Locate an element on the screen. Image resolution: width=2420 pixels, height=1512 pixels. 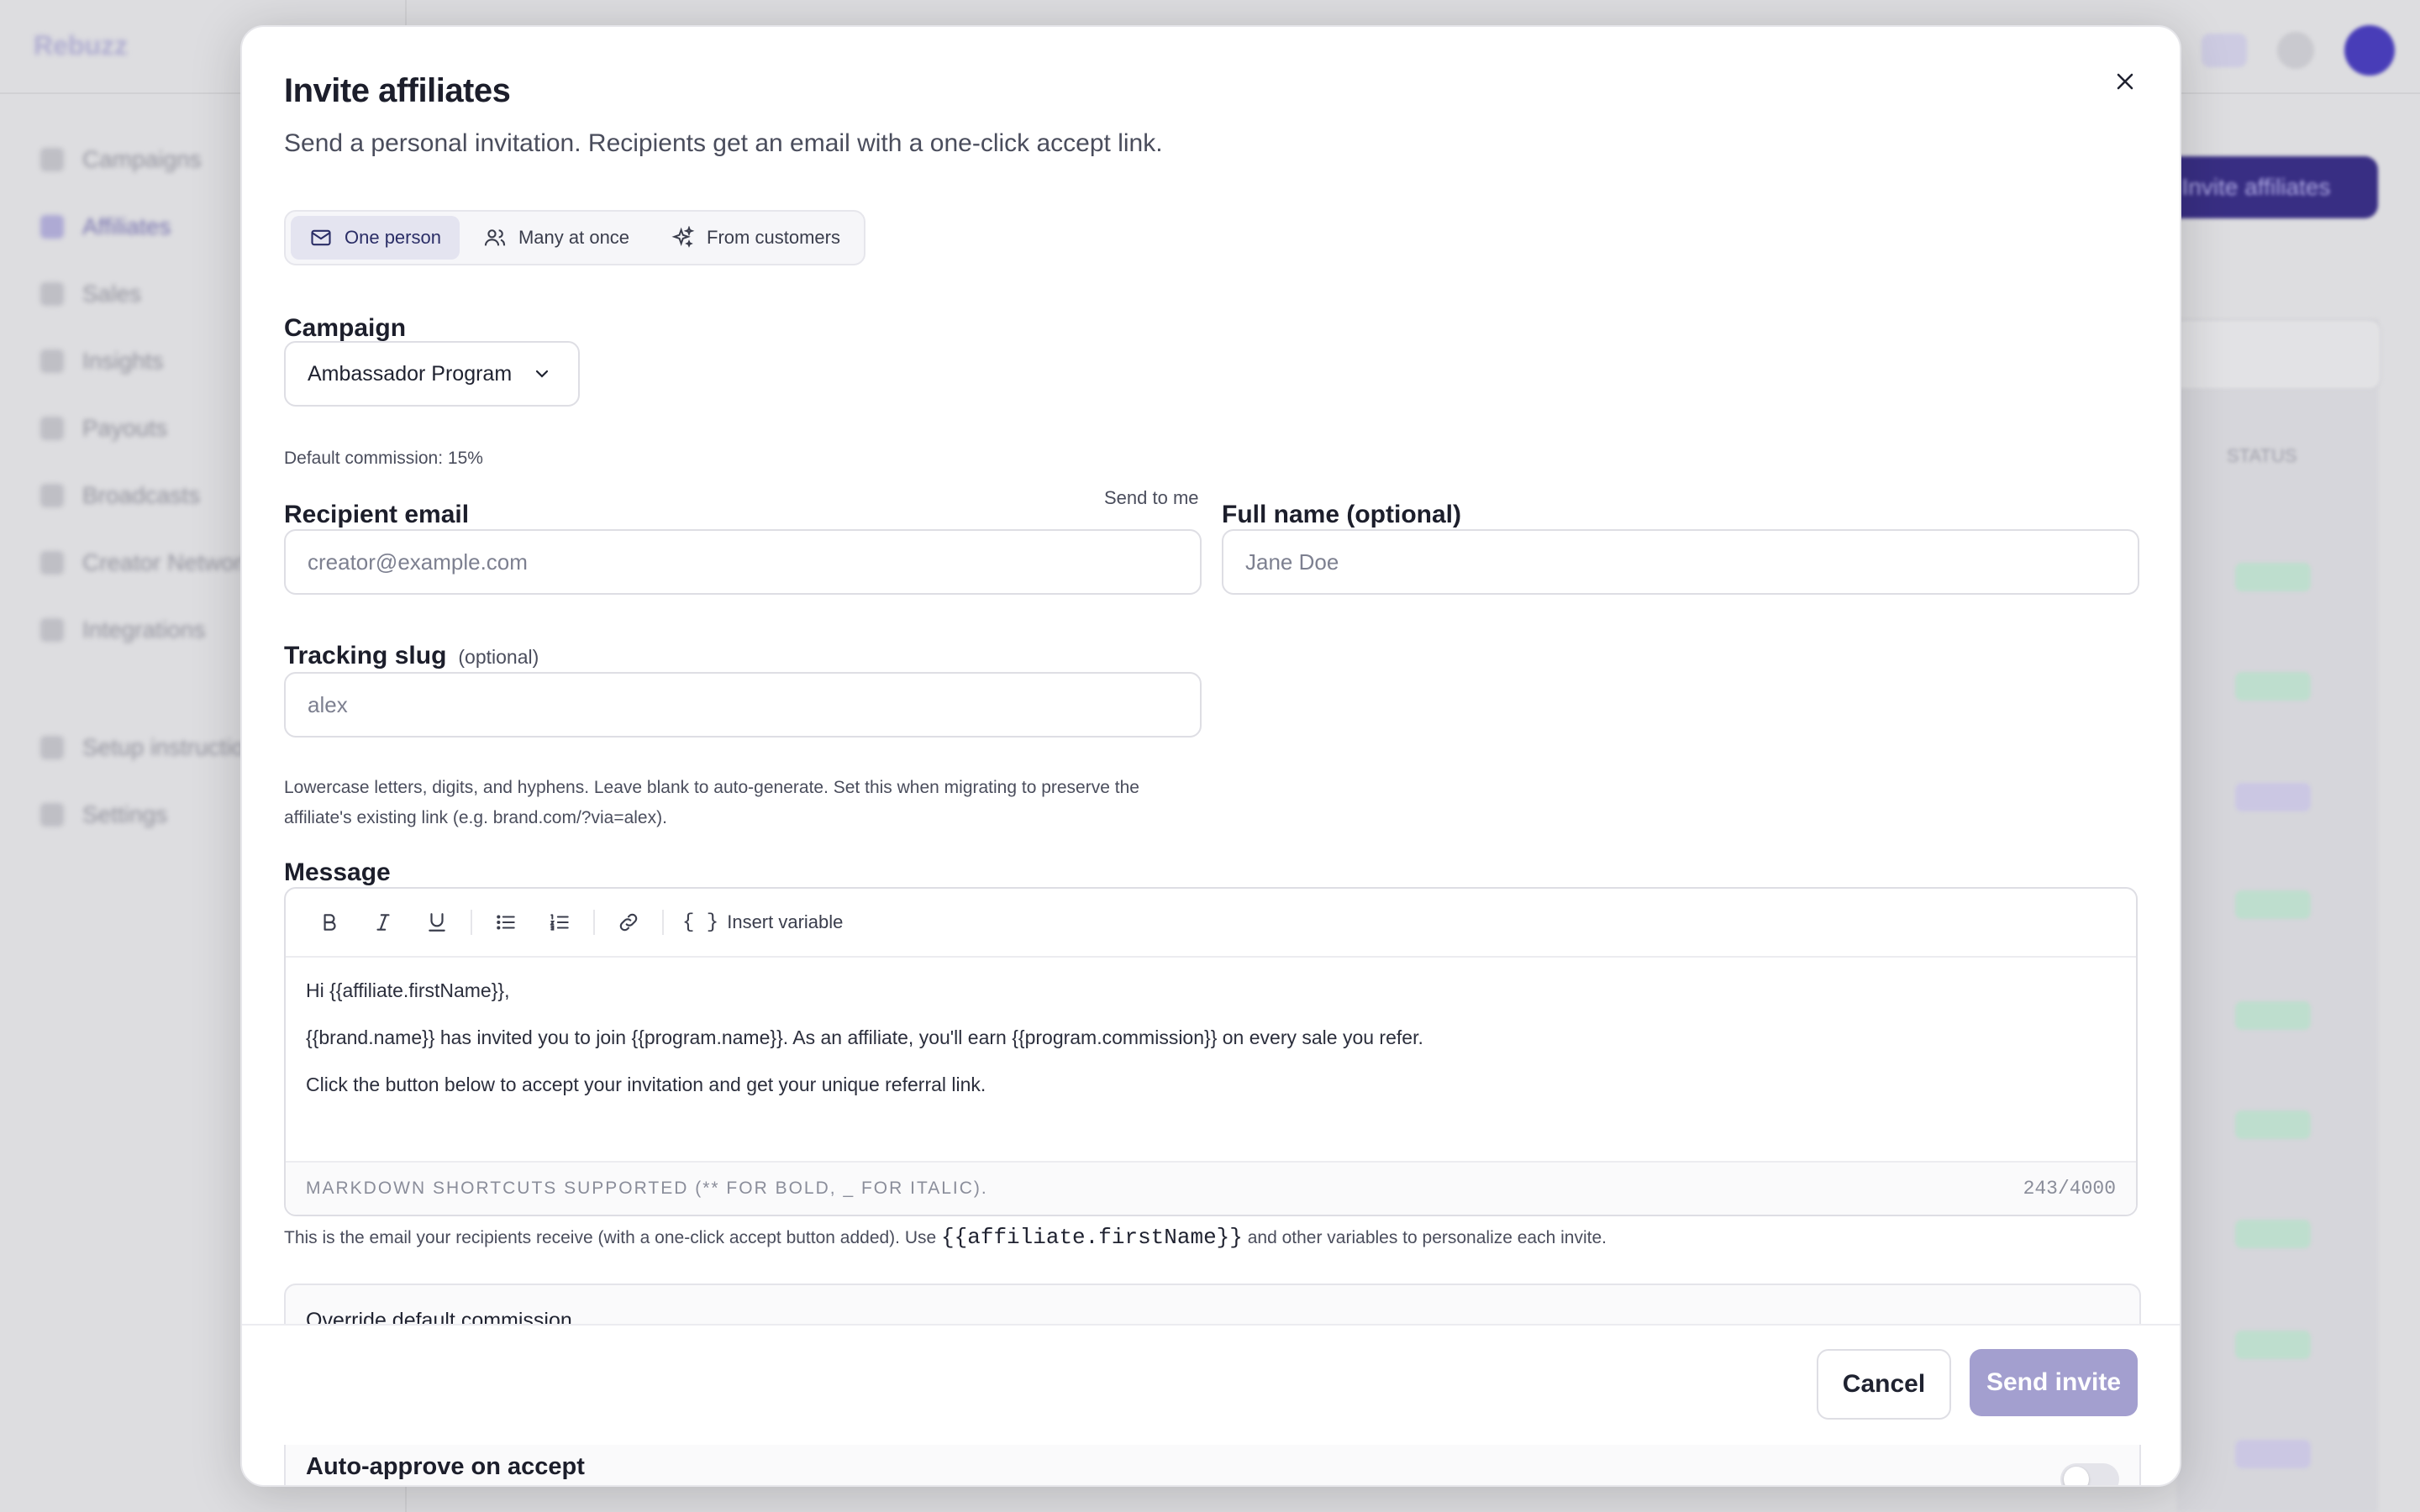
auto-approve-toggle is located at coordinates (2089, 1474).